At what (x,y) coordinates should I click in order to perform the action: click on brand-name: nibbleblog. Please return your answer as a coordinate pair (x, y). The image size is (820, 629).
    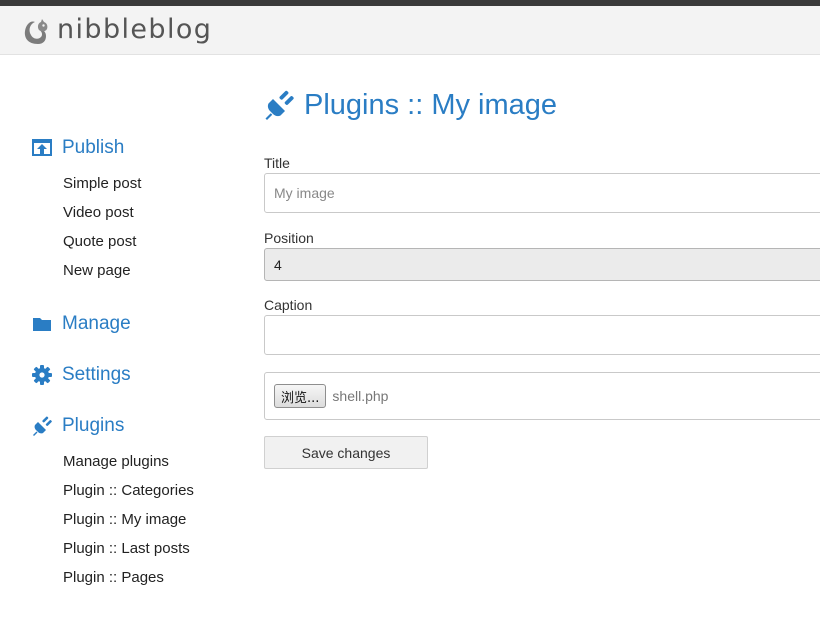
    Looking at the image, I should click on (134, 29).